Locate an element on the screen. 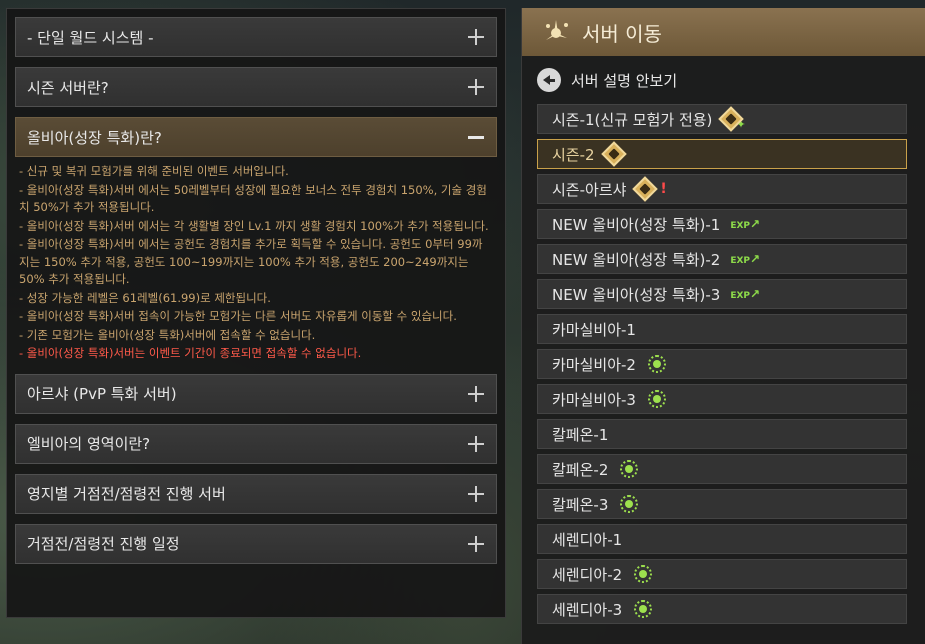 The height and width of the screenshot is (644, 925). server-row: 카마실비아-1 is located at coordinates (722, 329).